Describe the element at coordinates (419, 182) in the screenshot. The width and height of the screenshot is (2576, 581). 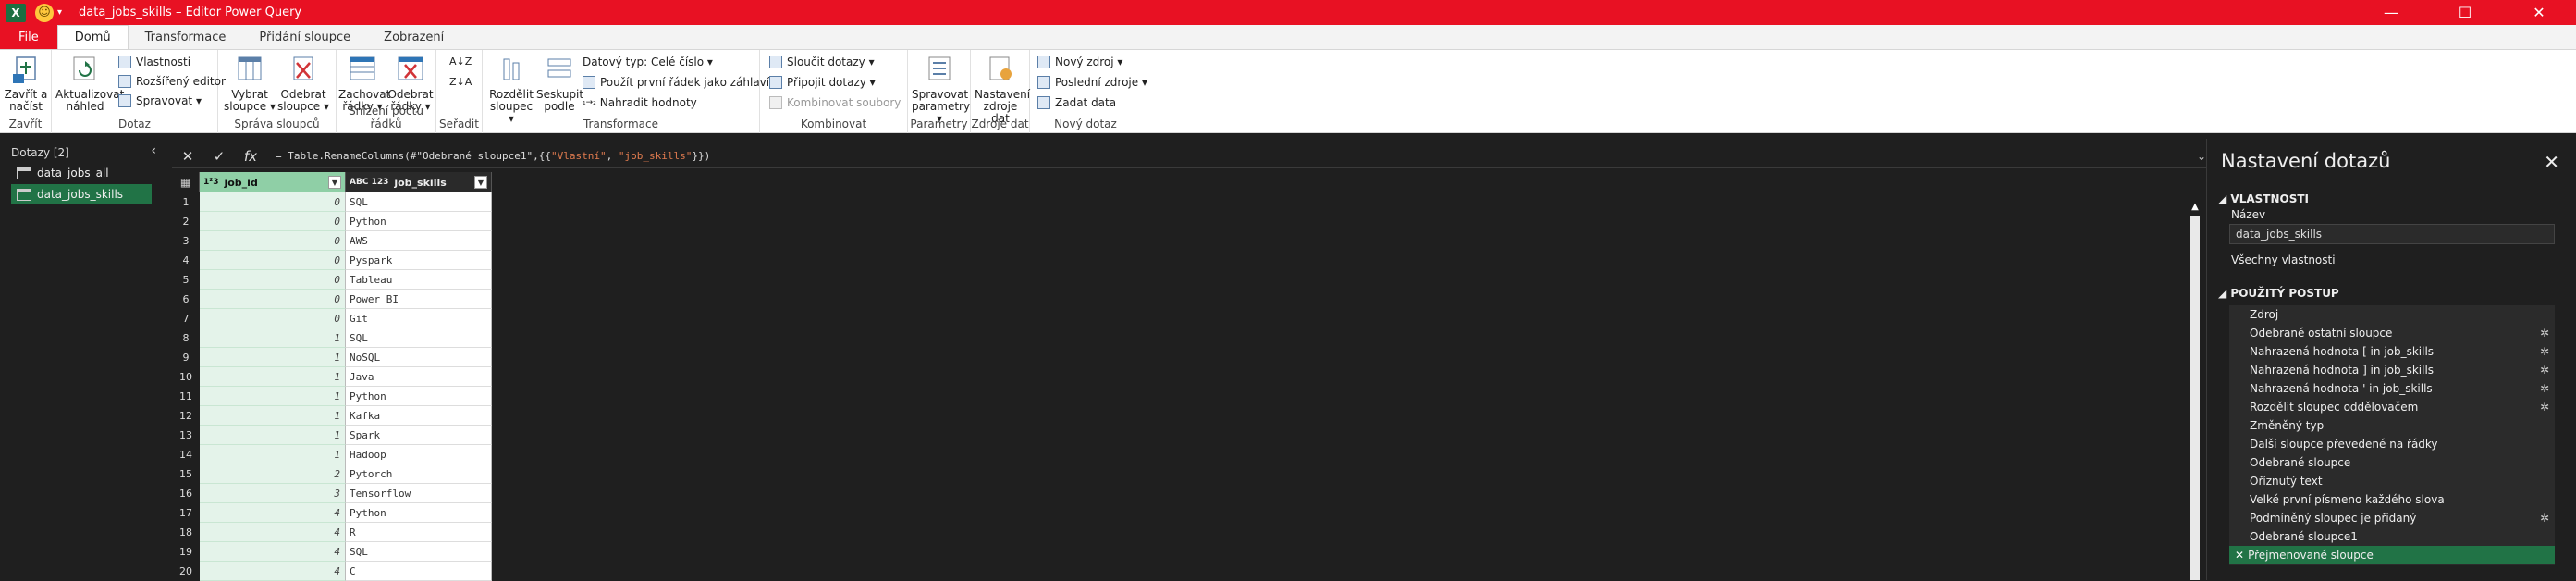
I see `column-header-job-skills: ABC 123 job_skills ▼` at that location.